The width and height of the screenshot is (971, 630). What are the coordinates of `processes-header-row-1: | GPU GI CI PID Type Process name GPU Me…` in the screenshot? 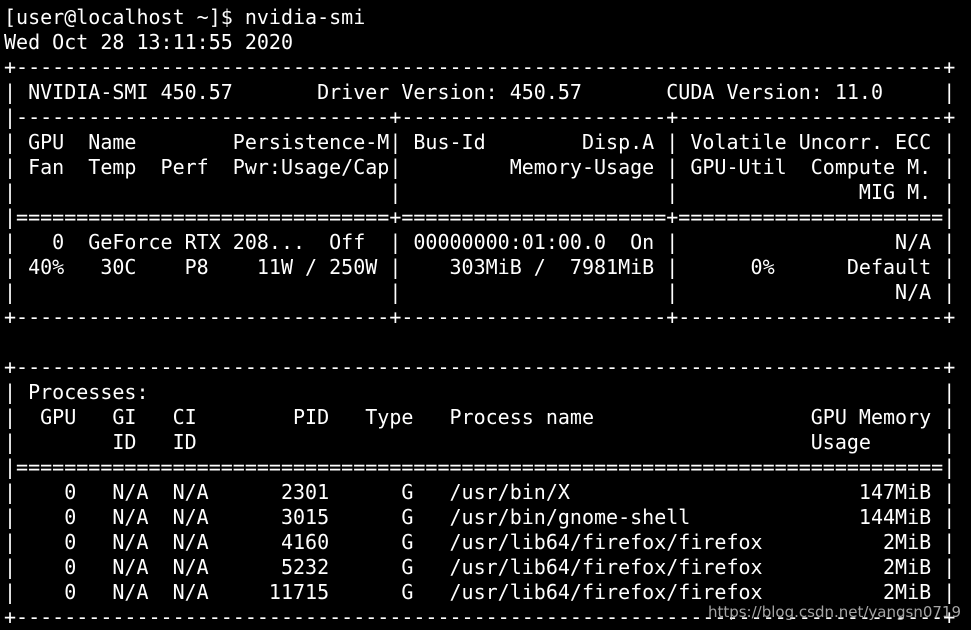 It's located at (480, 417).